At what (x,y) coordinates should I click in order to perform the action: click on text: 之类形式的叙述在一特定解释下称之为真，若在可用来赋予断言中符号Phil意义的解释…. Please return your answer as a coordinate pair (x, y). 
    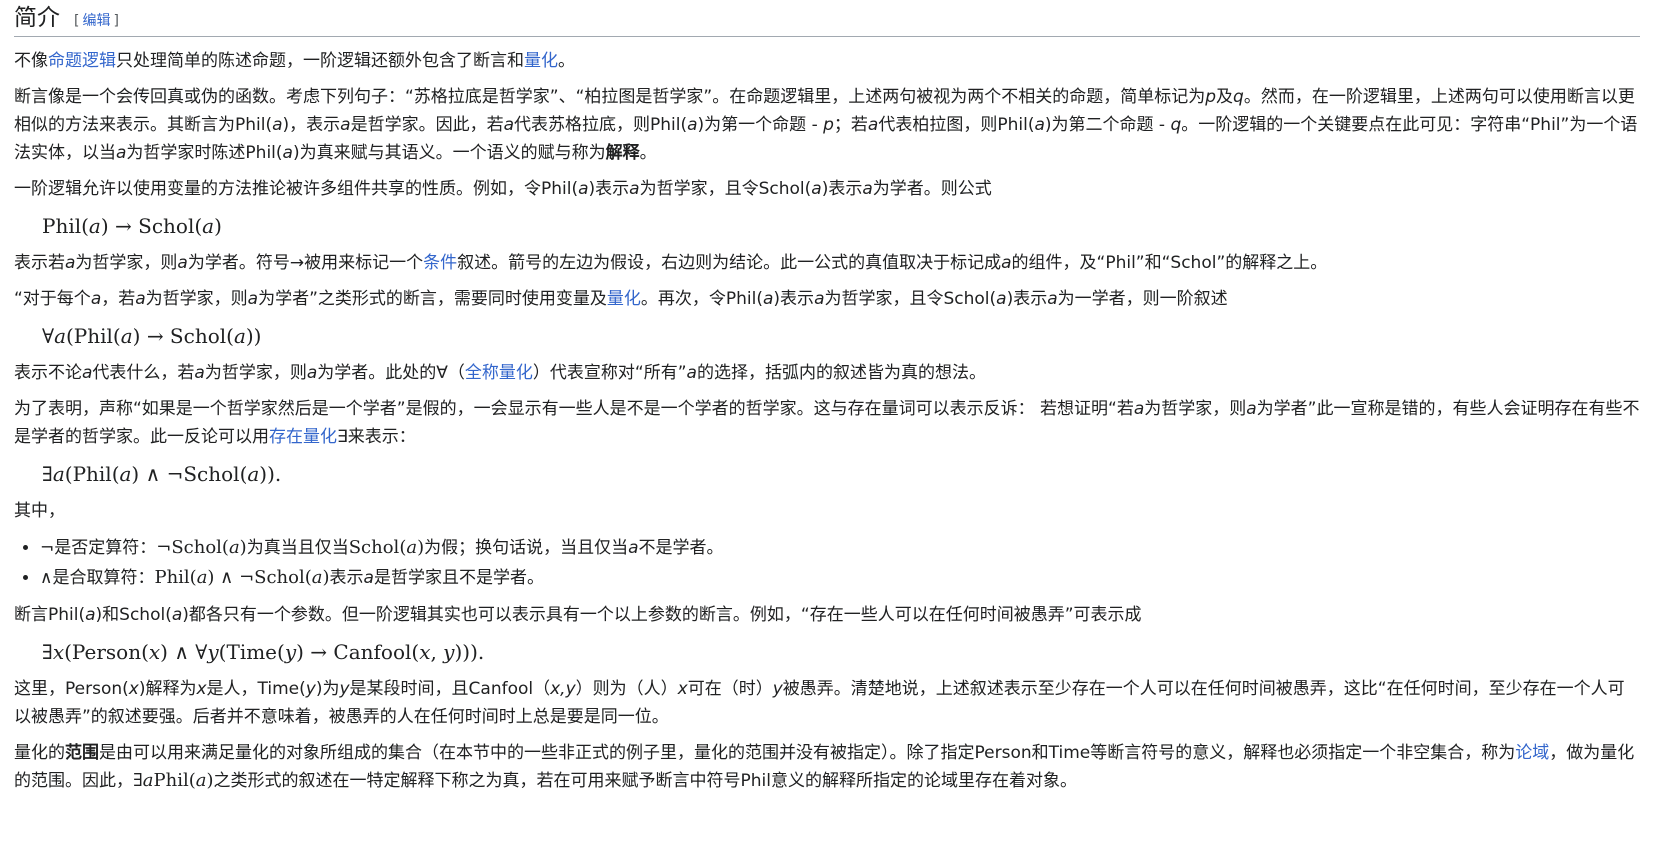
    Looking at the image, I should click on (645, 781).